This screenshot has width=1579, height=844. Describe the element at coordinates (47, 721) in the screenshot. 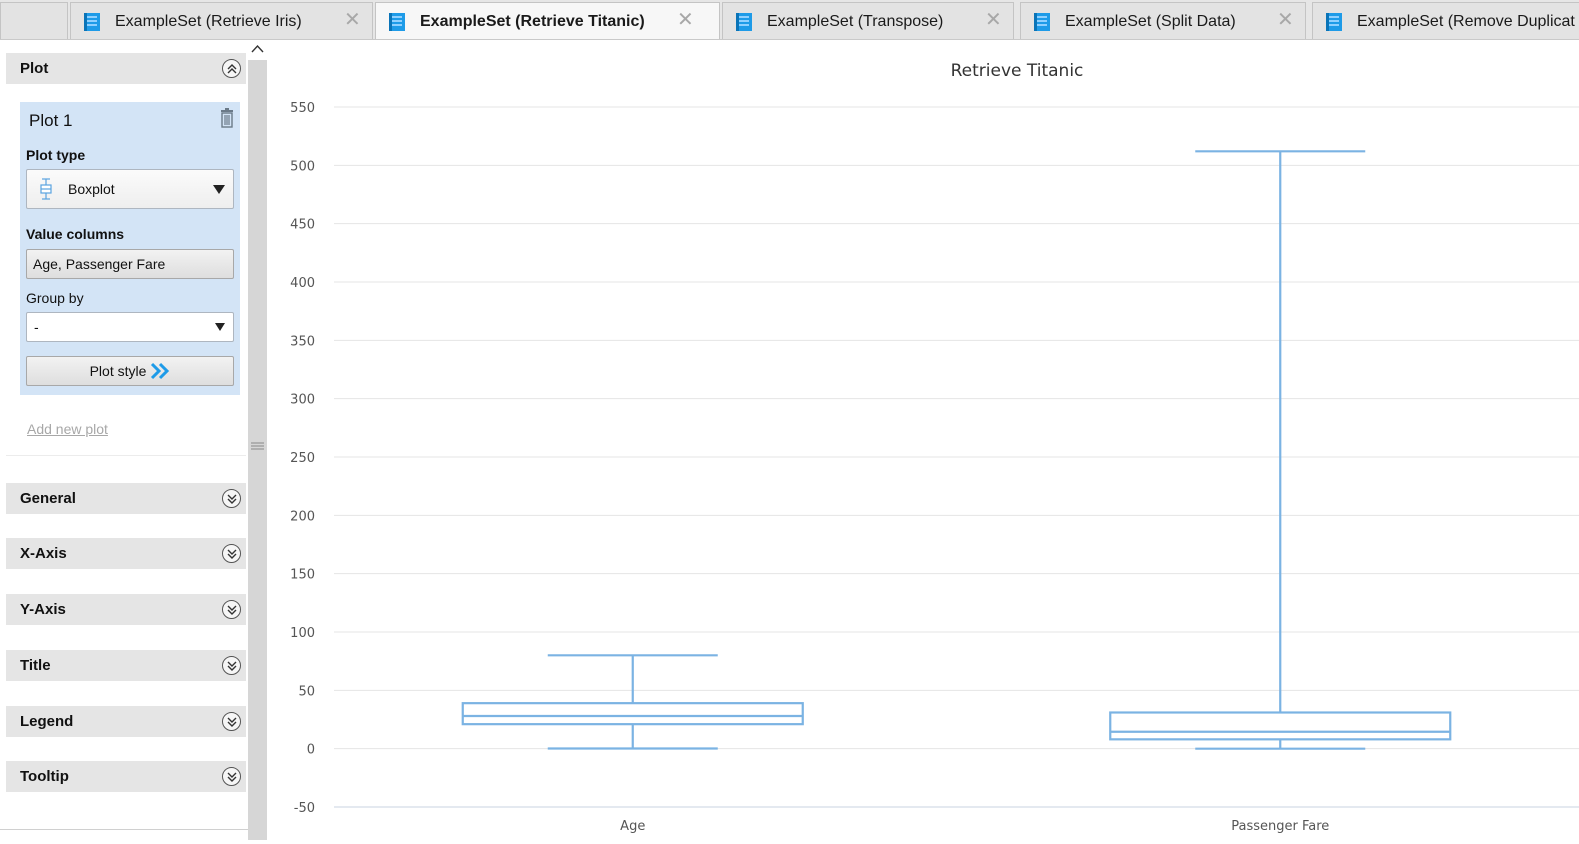

I see `section-title: Legend` at that location.